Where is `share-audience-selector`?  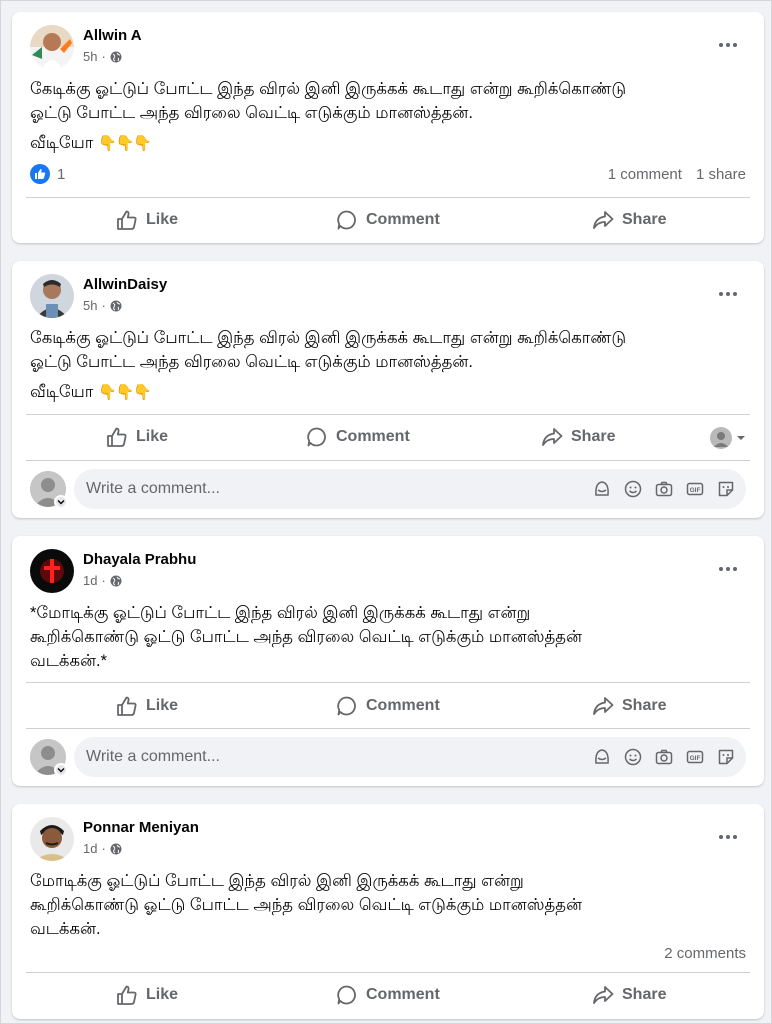
share-audience-selector is located at coordinates (728, 438).